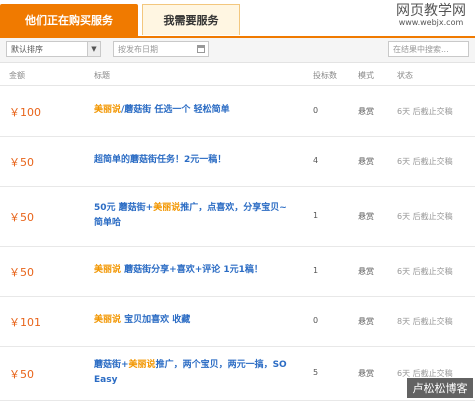  Describe the element at coordinates (201, 49) in the screenshot. I see `calendar-icon` at that location.